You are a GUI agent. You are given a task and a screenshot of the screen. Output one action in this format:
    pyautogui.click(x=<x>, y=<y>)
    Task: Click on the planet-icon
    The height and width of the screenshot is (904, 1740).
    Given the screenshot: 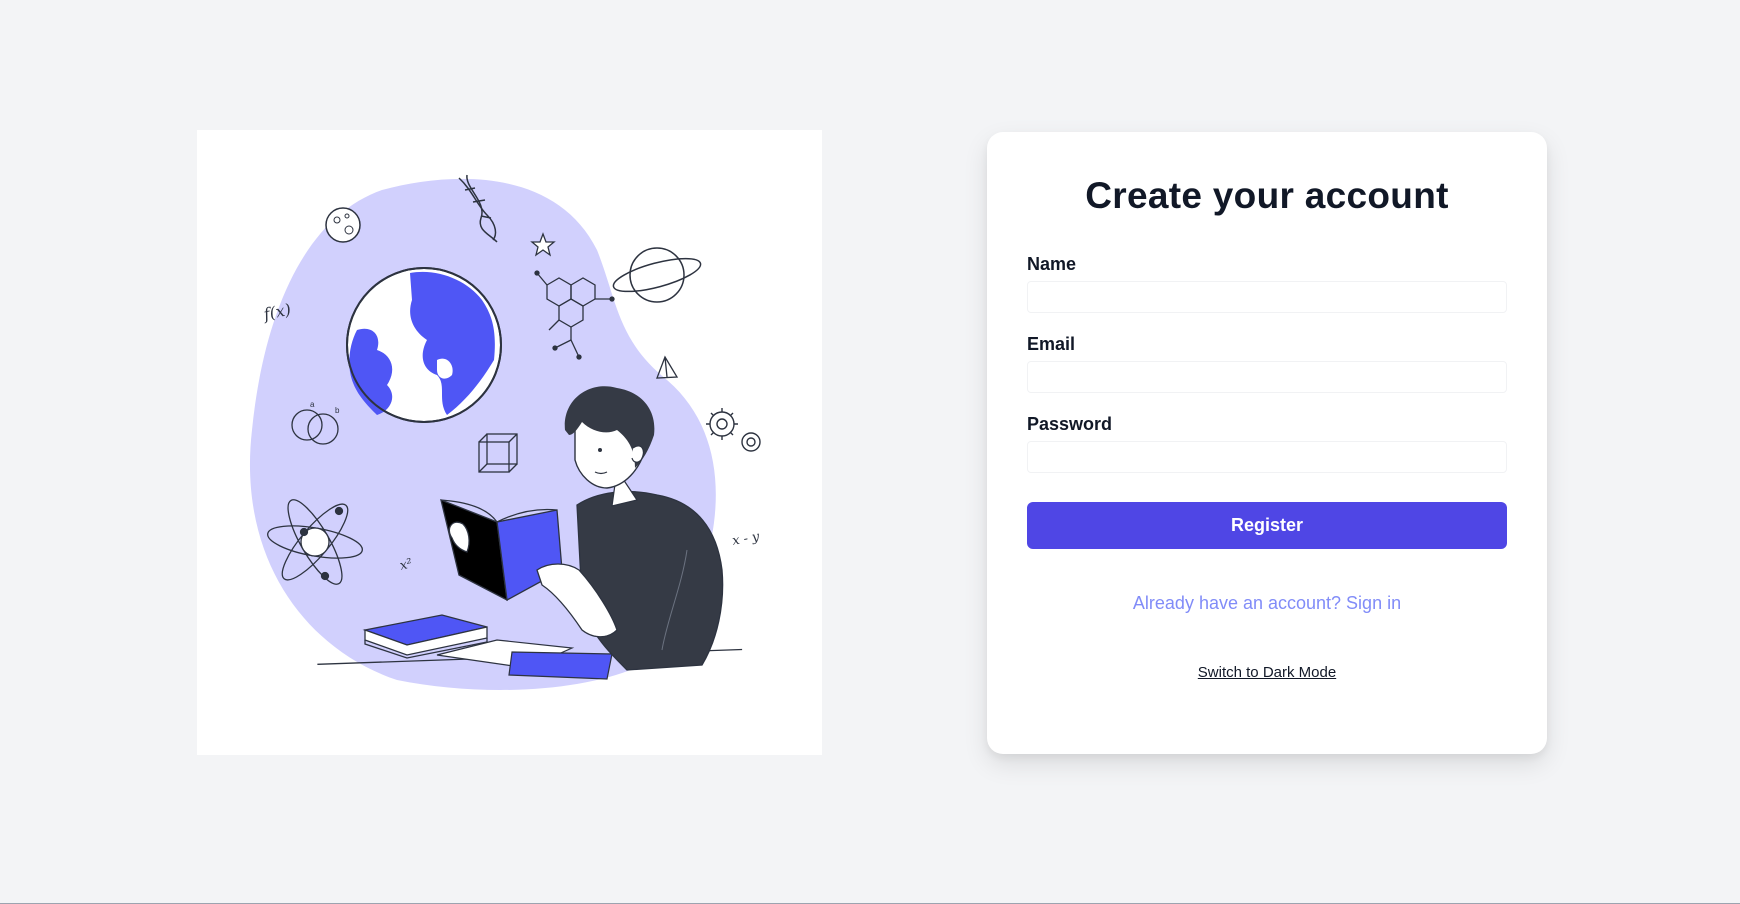 What is the action you would take?
    pyautogui.click(x=657, y=275)
    